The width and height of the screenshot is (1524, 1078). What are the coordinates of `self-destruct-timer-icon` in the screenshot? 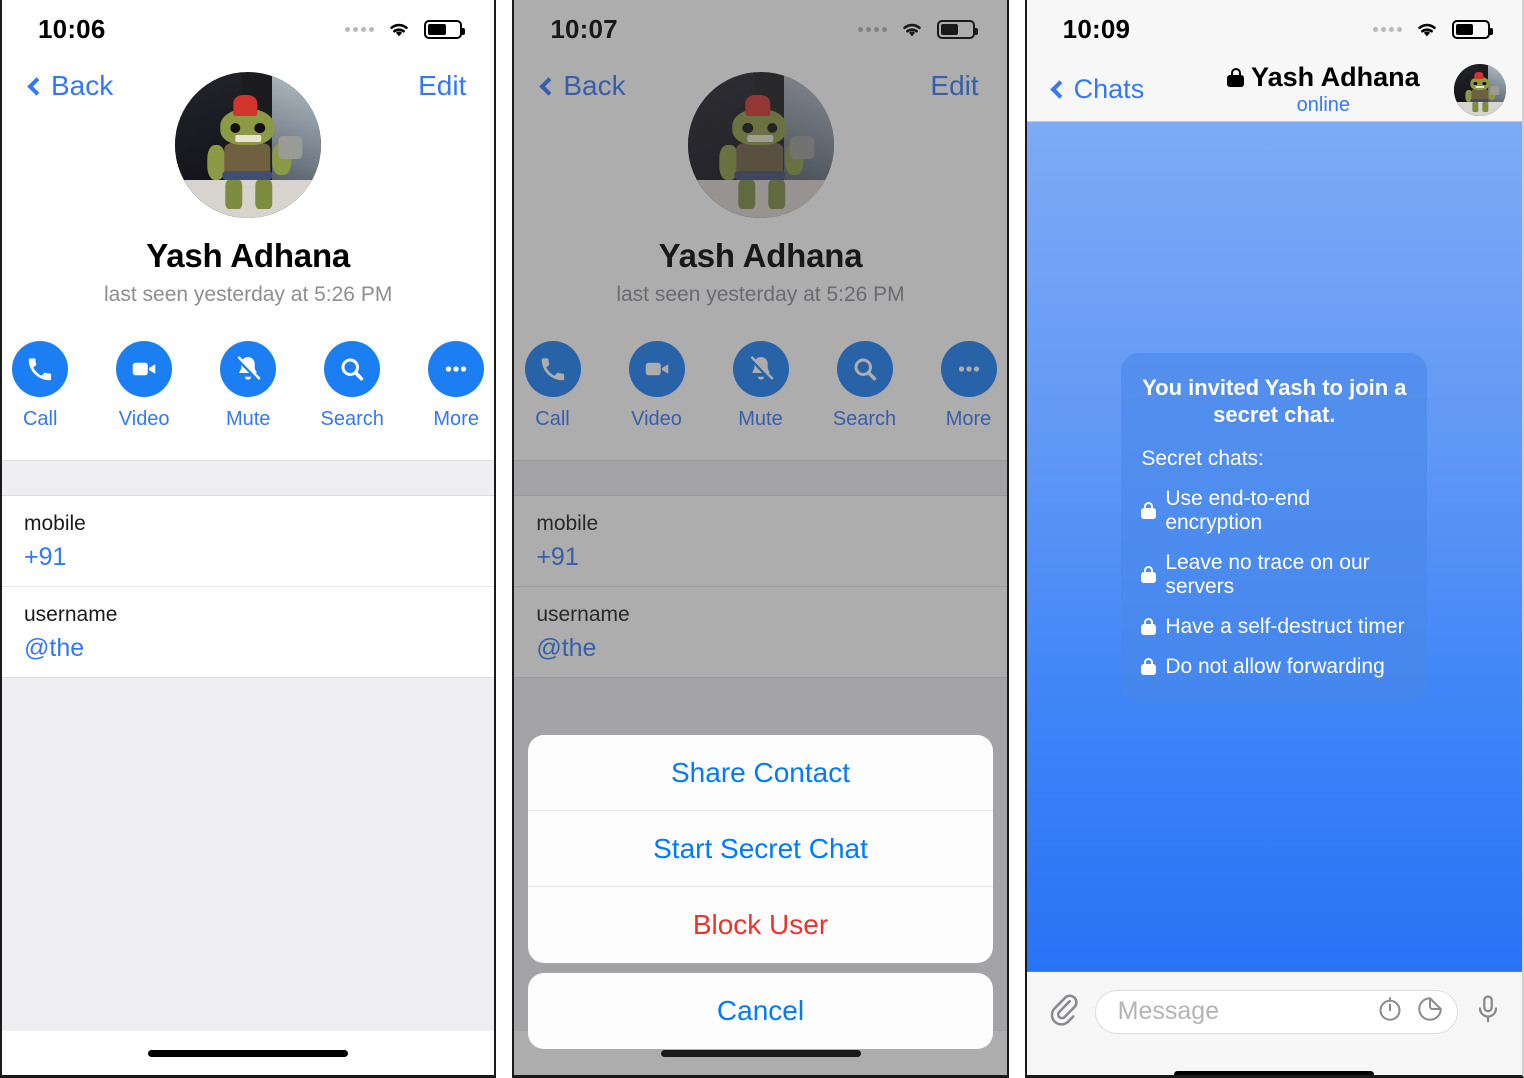 It's located at (1390, 1011).